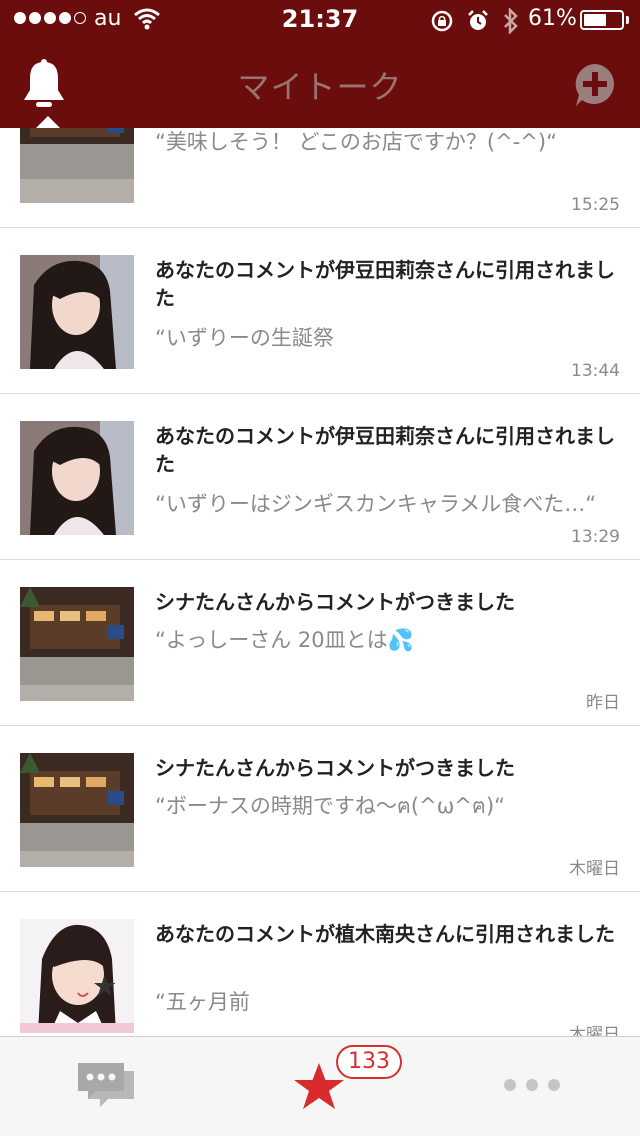 The width and height of the screenshot is (640, 1136). What do you see at coordinates (77, 976) in the screenshot?
I see `idol-photo-thumbnail` at bounding box center [77, 976].